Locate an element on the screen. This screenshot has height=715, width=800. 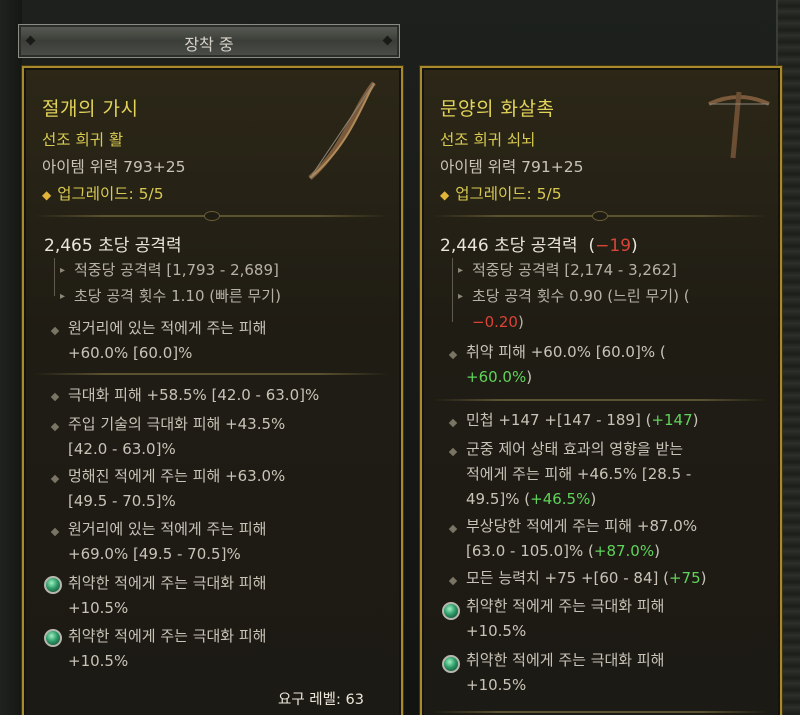
dps-value: 2,465 초당 공격력 is located at coordinates (113, 246).